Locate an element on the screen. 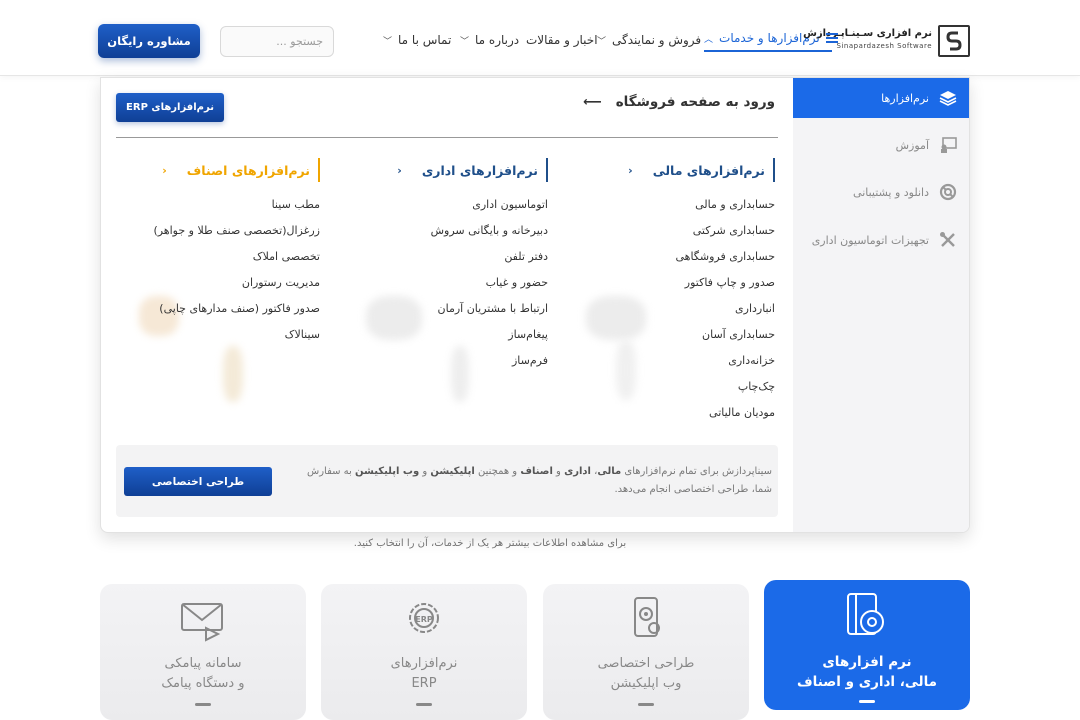  nav-contact: تماس با ما ﹀ is located at coordinates (417, 40).